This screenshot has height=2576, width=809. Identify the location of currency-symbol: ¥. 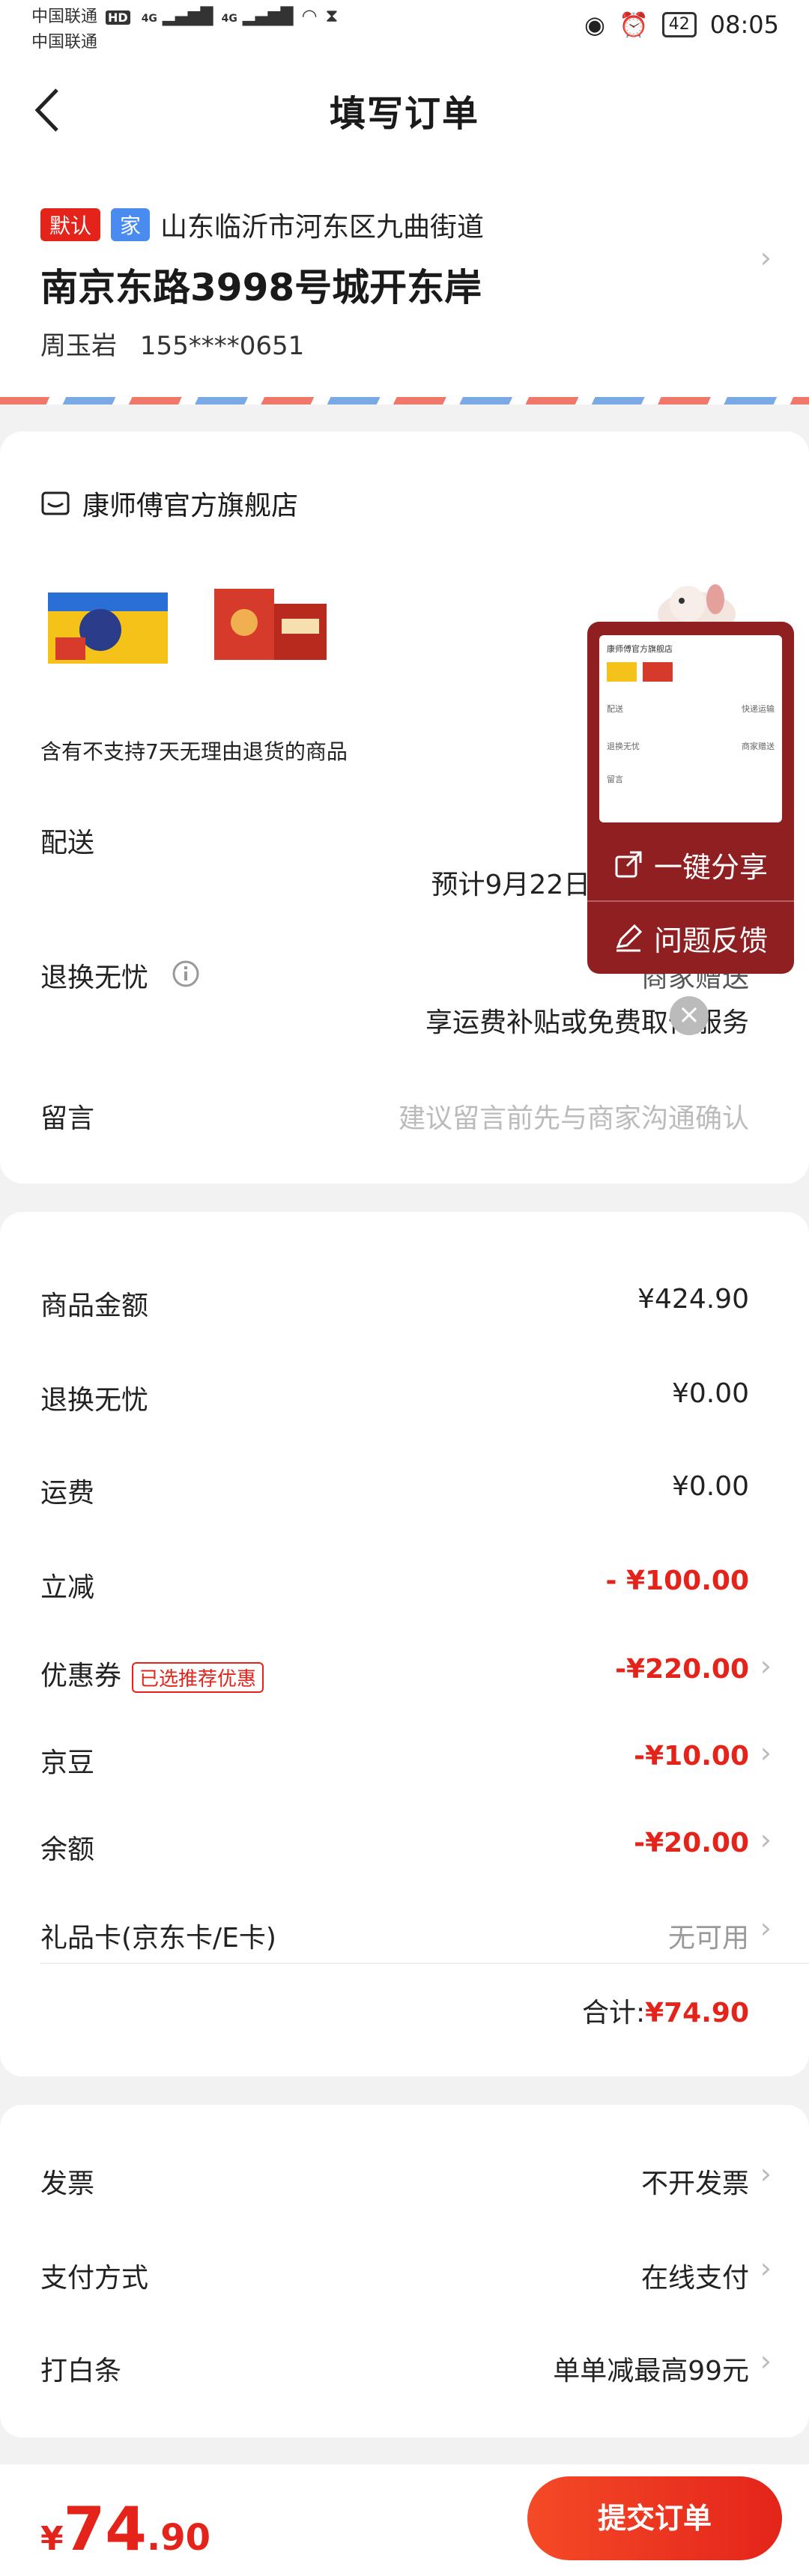
(52, 2539).